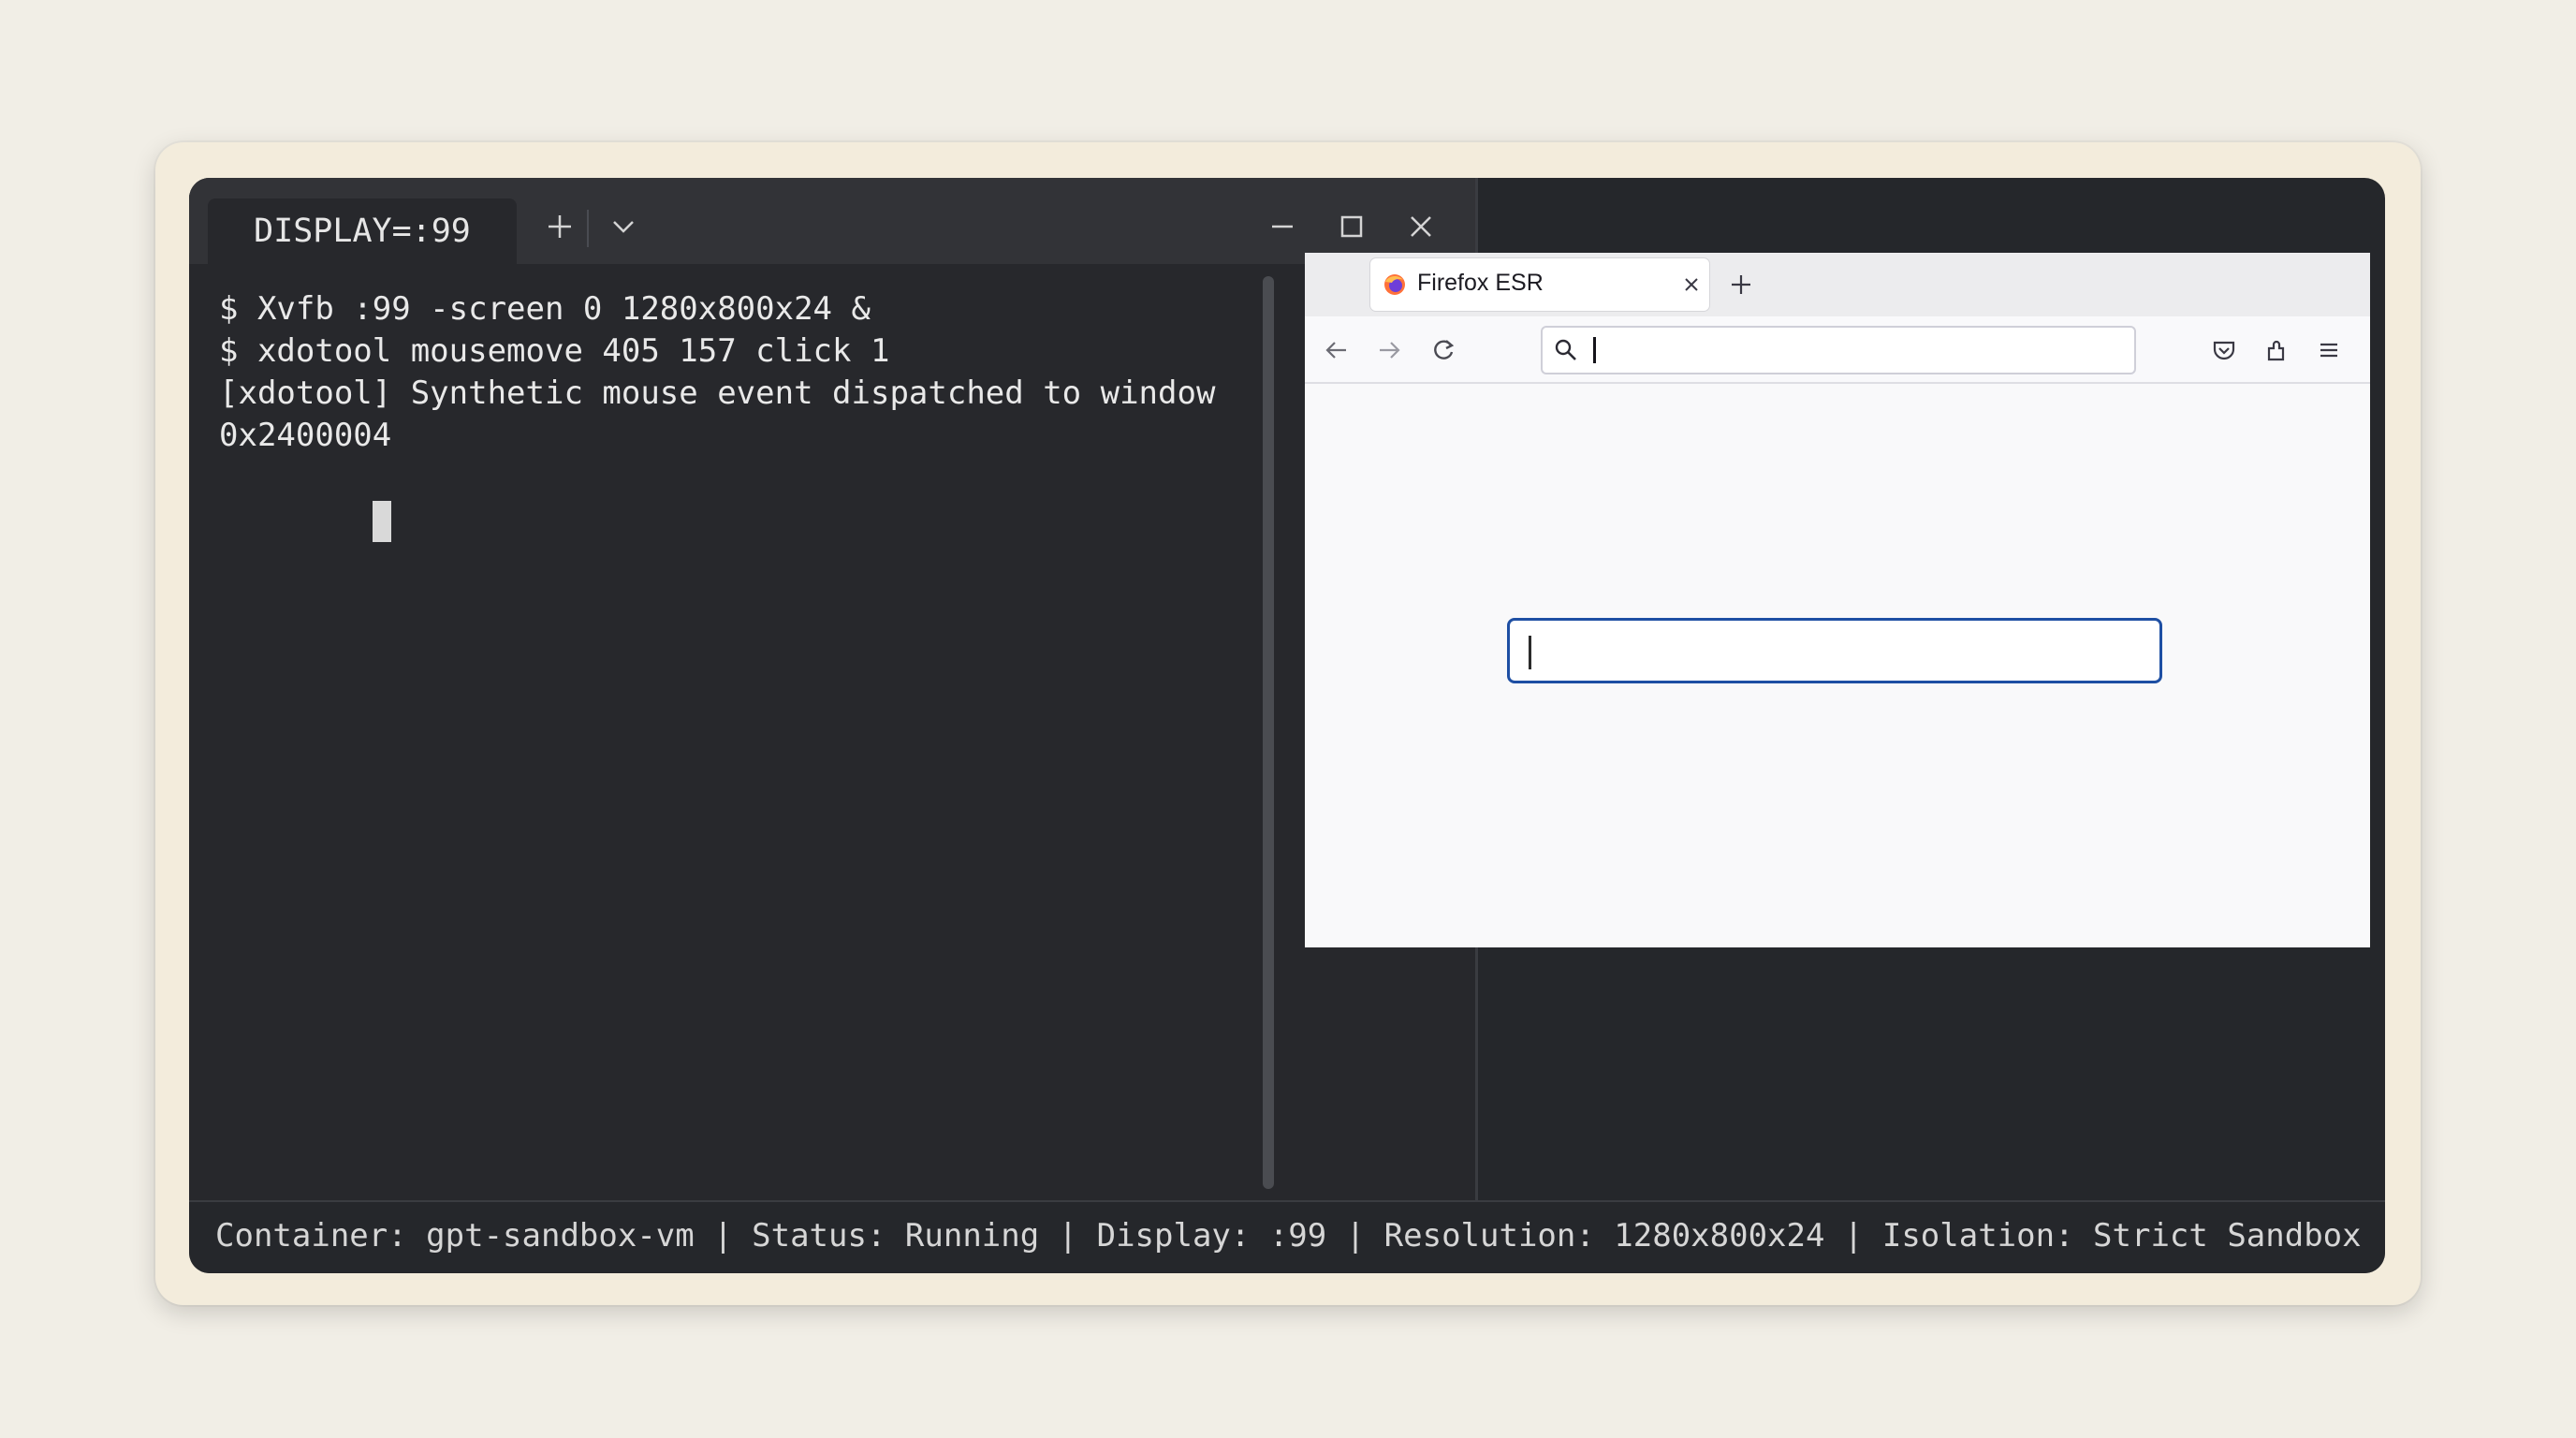  I want to click on extensions-icon, so click(2276, 350).